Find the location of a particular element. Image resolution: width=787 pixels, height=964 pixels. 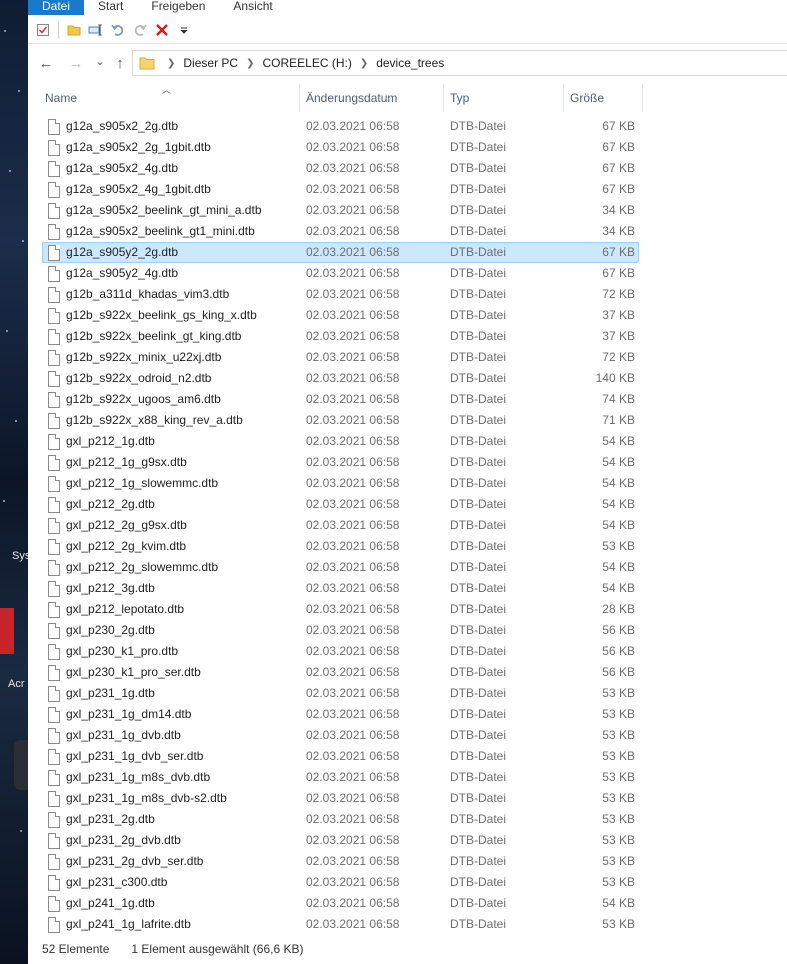

column-type: Typ is located at coordinates (504, 98).